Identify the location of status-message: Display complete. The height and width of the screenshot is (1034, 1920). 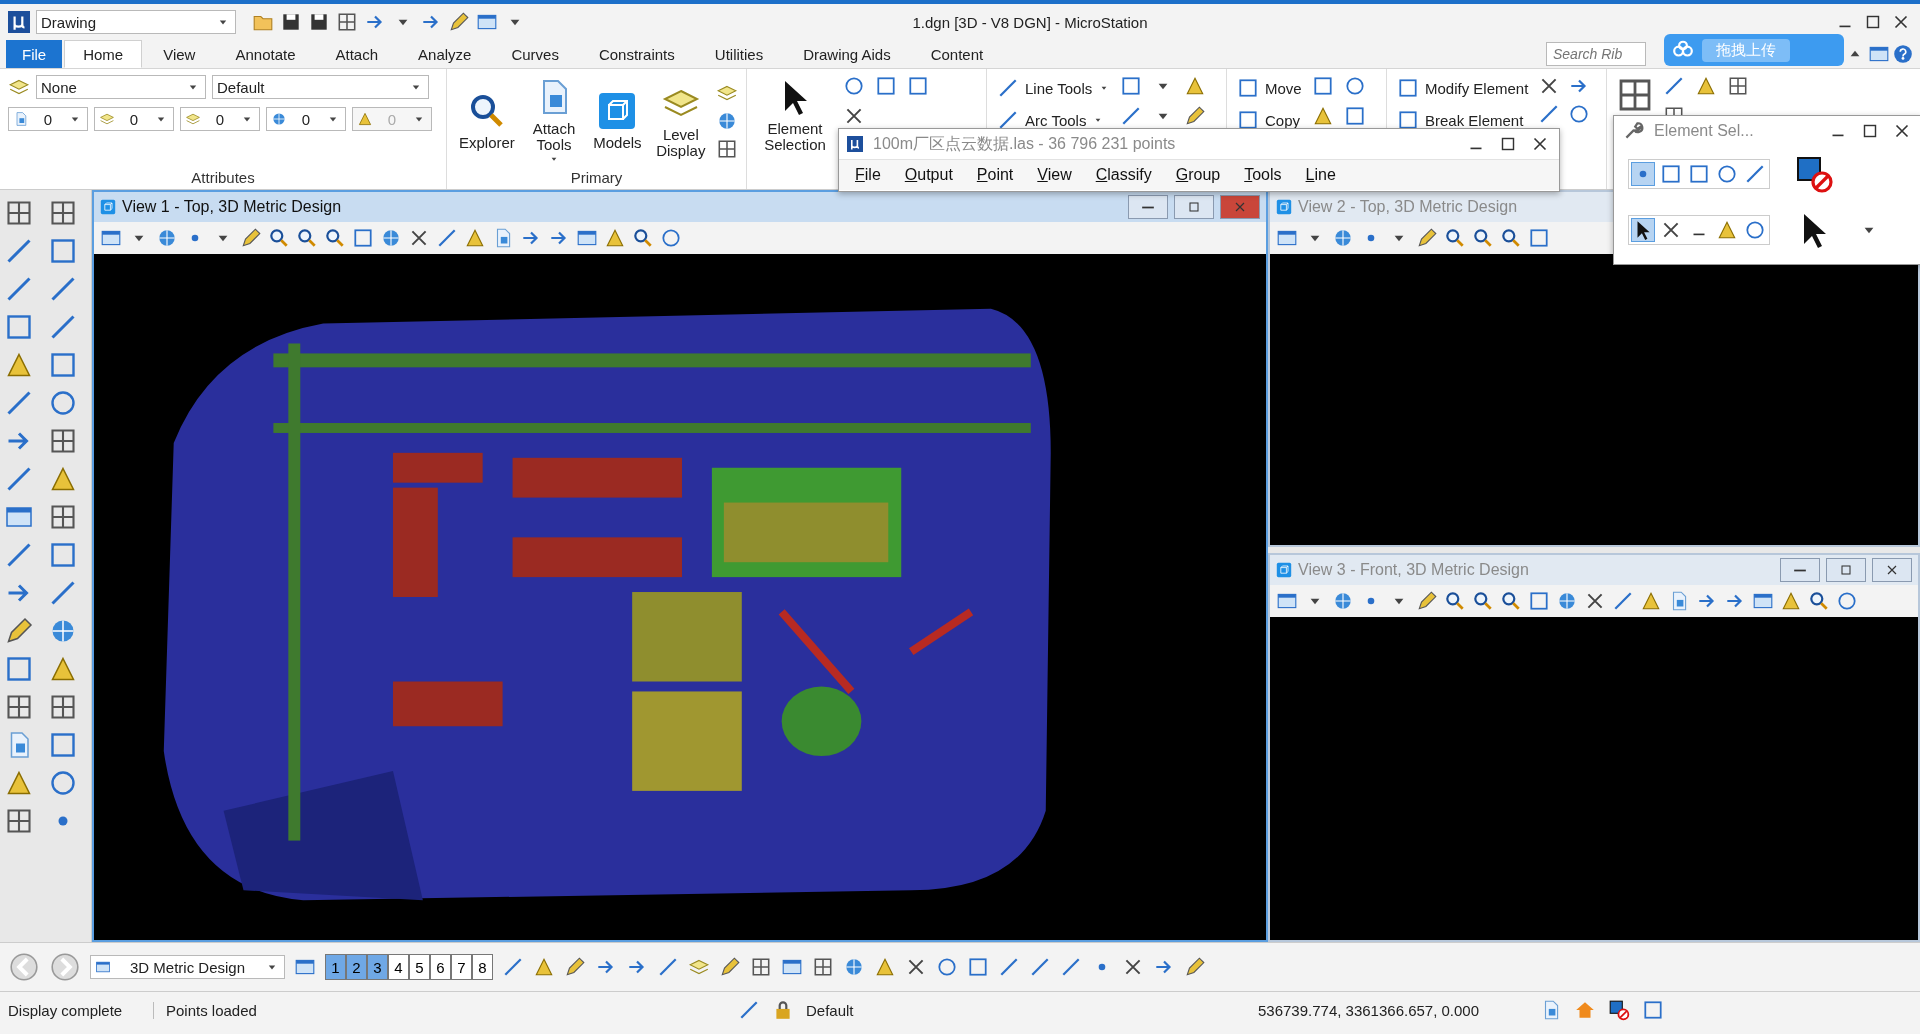
(81, 1010).